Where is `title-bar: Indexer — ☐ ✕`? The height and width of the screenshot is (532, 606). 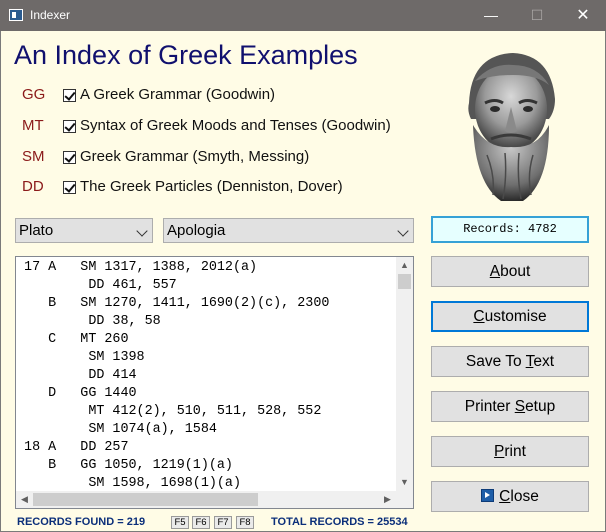 title-bar: Indexer — ☐ ✕ is located at coordinates (303, 15).